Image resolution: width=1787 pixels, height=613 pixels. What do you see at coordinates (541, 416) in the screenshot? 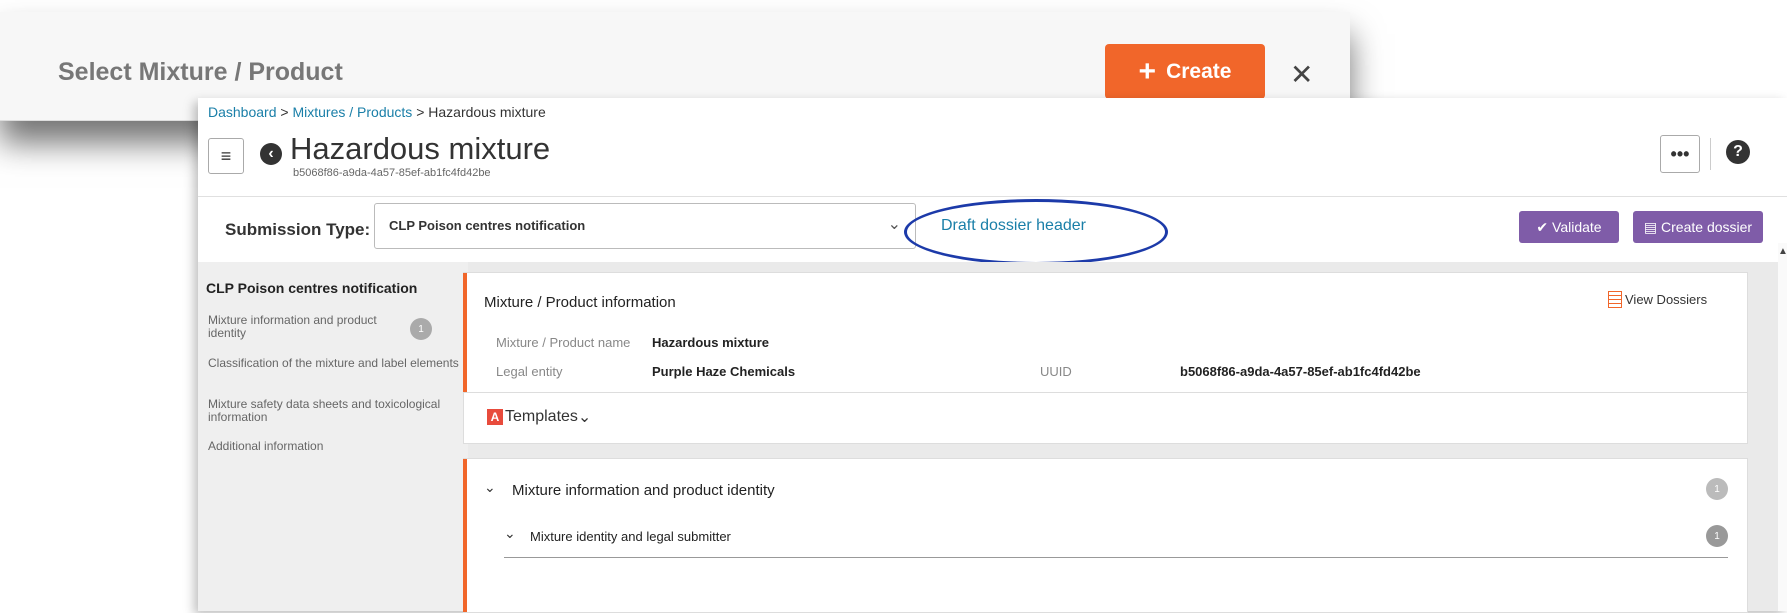
I see `templates-label: Templates` at bounding box center [541, 416].